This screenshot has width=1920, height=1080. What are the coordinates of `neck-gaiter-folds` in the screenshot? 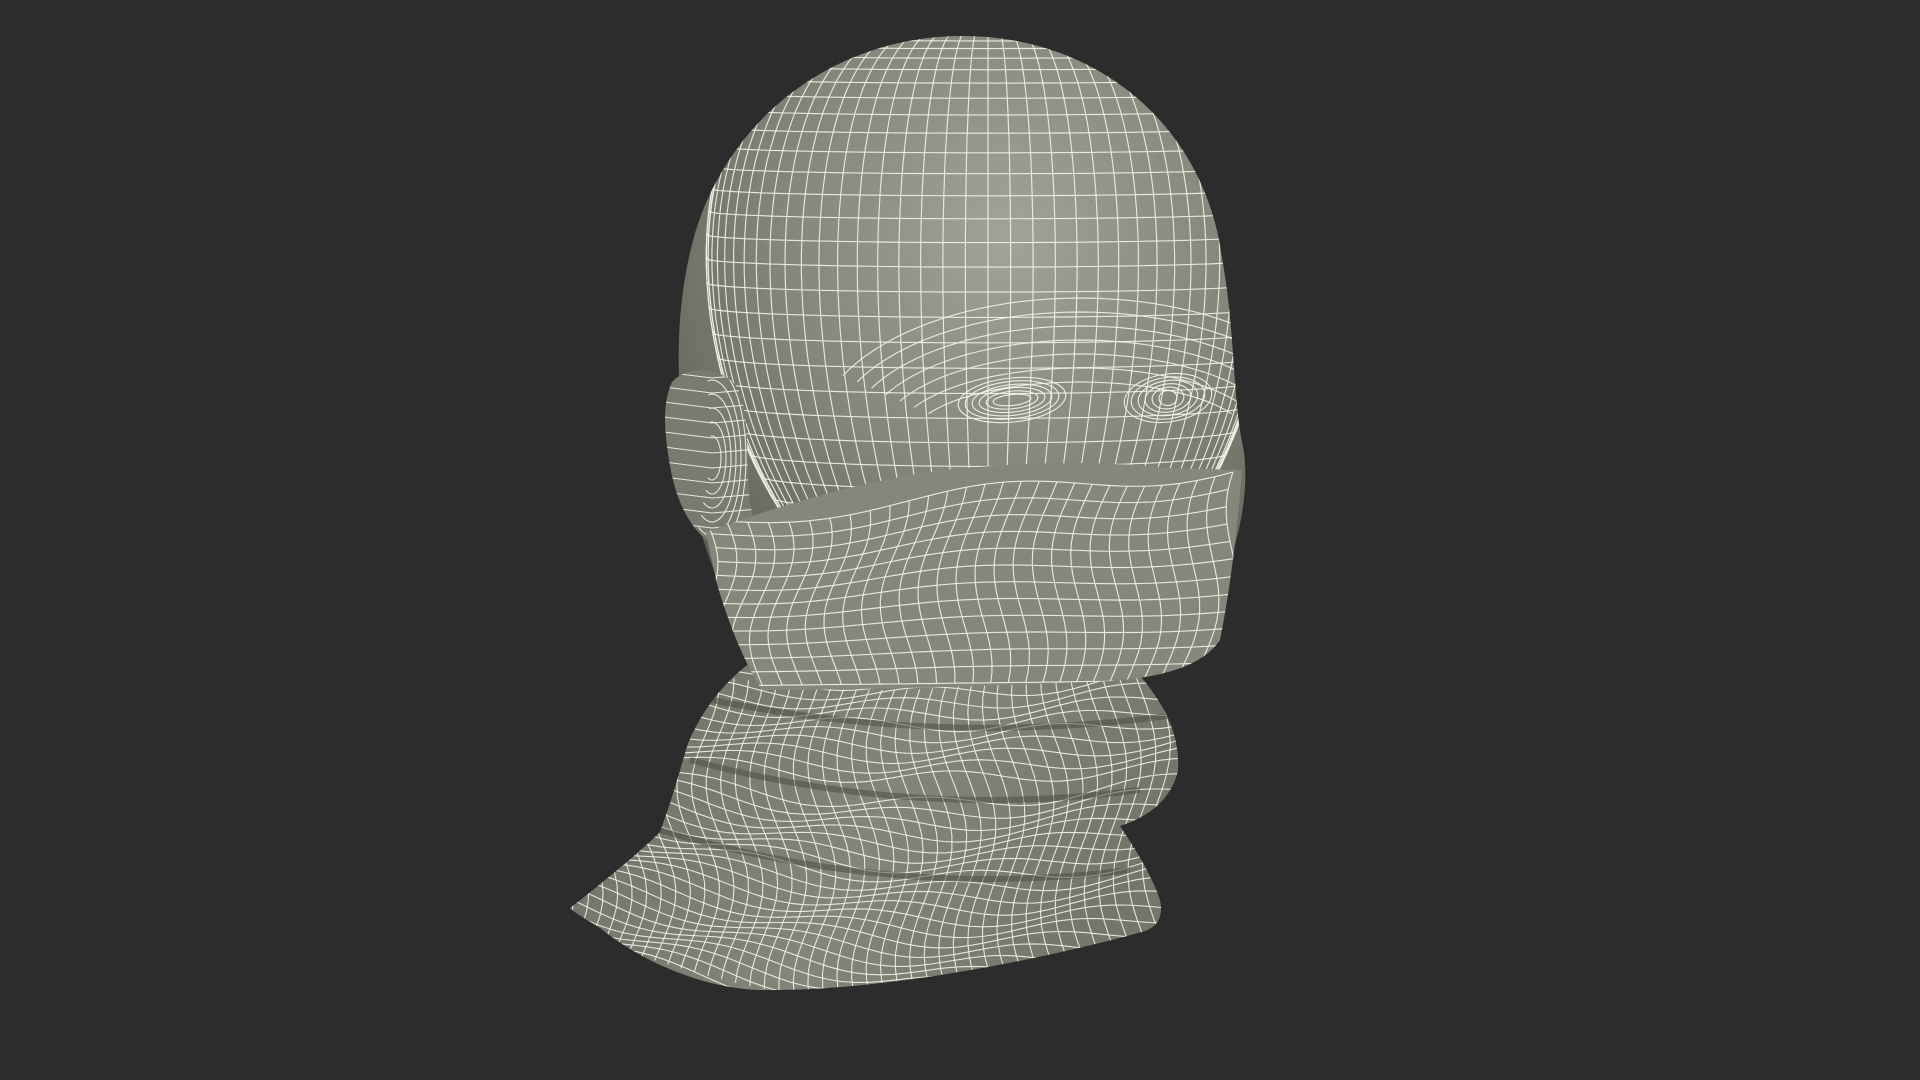 It's located at (892, 825).